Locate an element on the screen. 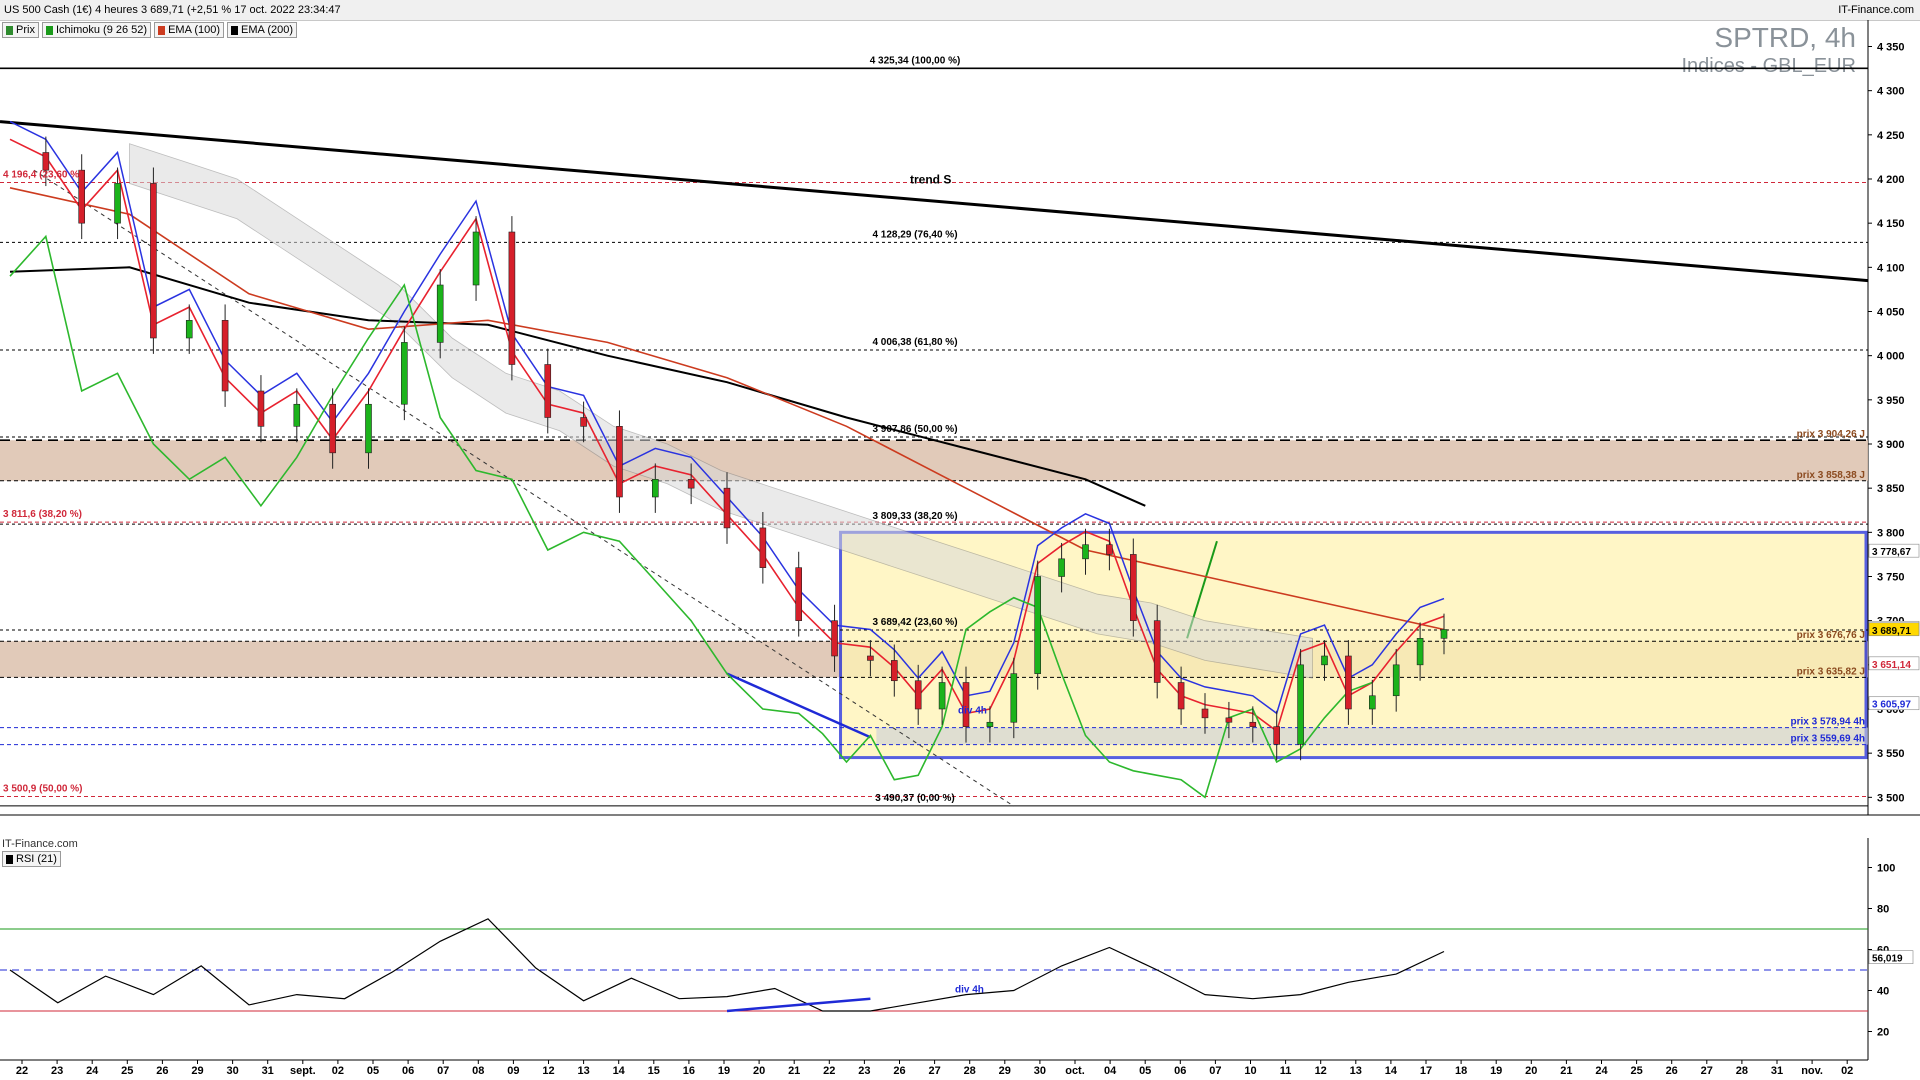  chart-watermark: IT-Finance.com is located at coordinates (40, 844).